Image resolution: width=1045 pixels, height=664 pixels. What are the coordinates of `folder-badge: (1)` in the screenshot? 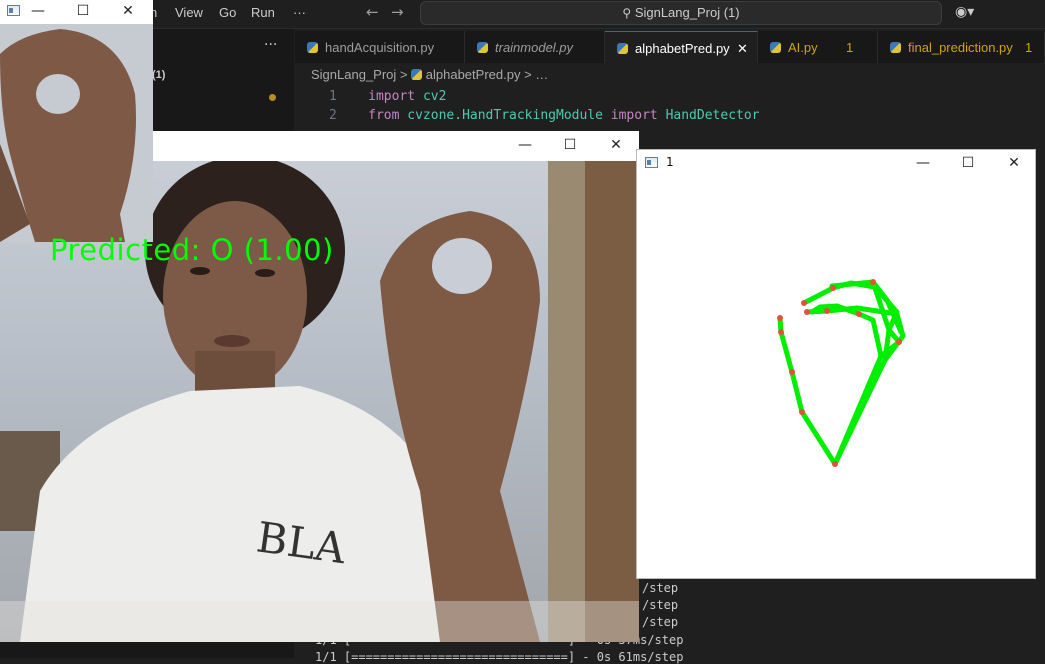 It's located at (159, 75).